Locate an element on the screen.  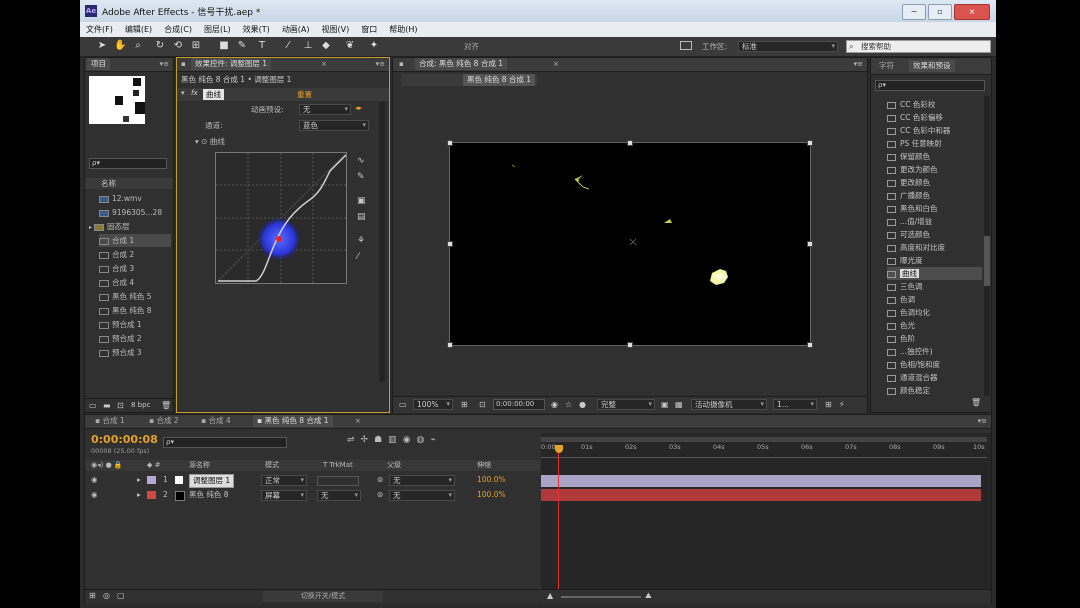
menu-effect: 效果(T) is located at coordinates (256, 29).